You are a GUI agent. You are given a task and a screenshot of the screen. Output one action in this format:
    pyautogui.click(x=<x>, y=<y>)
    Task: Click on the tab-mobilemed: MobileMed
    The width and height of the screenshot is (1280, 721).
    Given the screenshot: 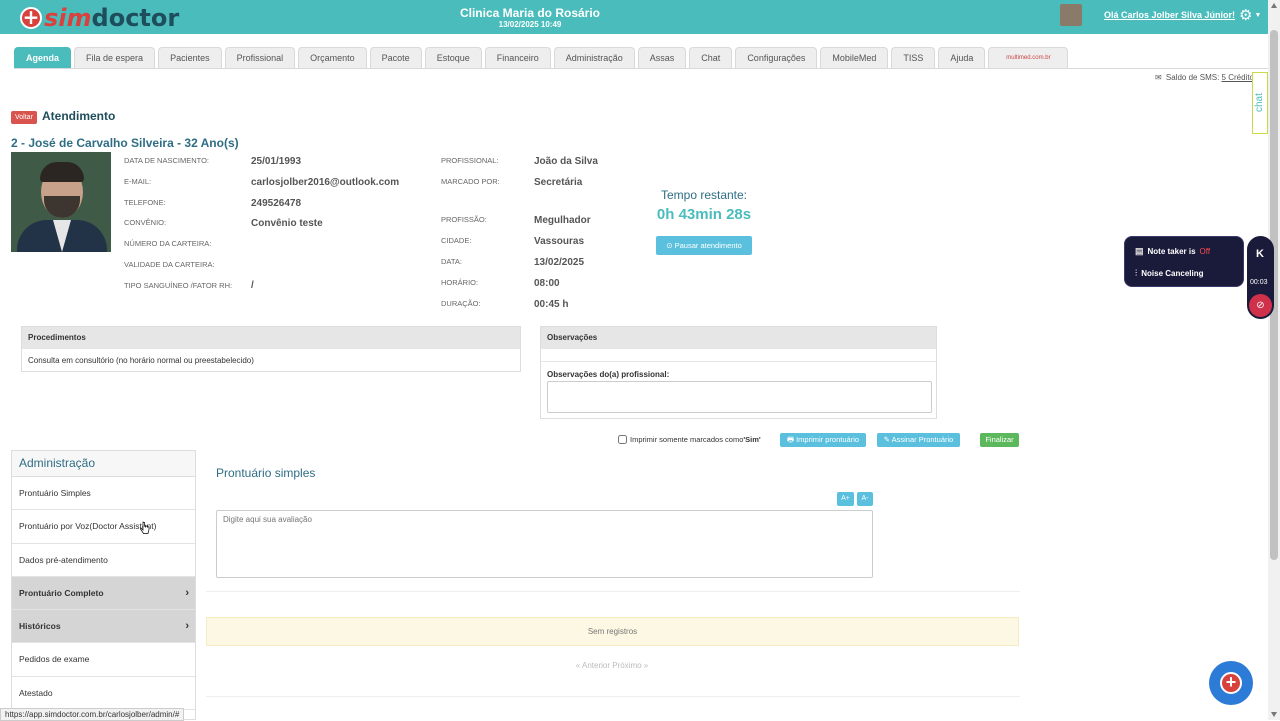 What is the action you would take?
    pyautogui.click(x=854, y=57)
    